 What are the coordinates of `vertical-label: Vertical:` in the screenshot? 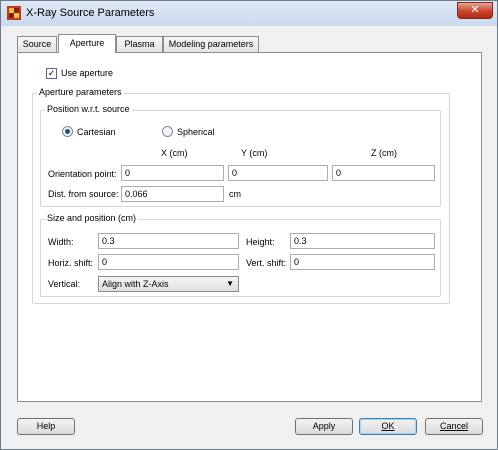 It's located at (64, 284).